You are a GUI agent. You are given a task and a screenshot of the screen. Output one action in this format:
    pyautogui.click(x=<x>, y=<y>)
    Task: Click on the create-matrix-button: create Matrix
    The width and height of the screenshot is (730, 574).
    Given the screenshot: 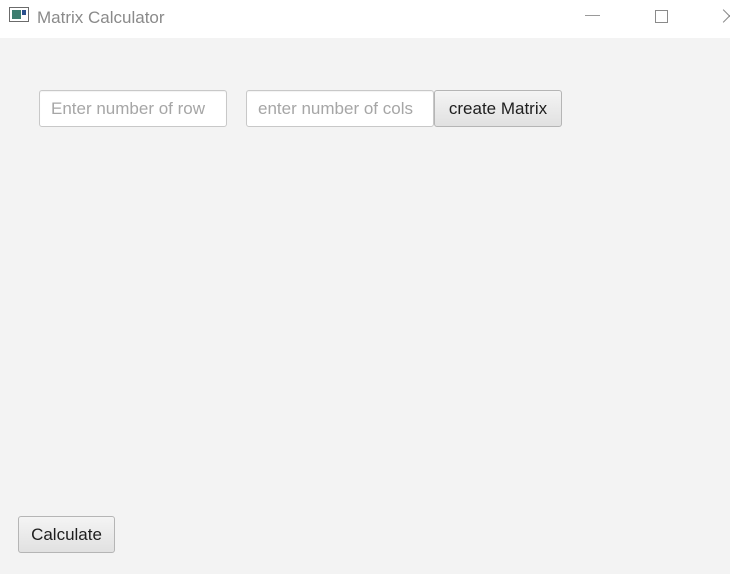 What is the action you would take?
    pyautogui.click(x=498, y=108)
    